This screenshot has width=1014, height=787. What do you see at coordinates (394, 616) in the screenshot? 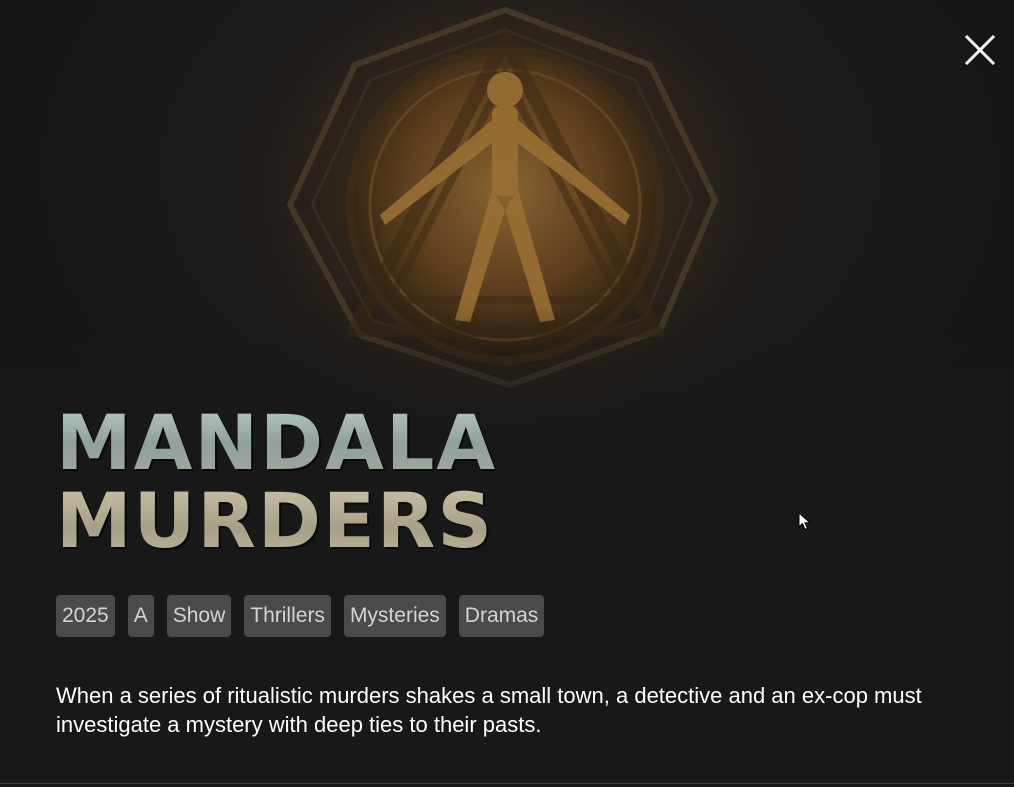
I see `tag-genre-mysteries: Mysteries` at bounding box center [394, 616].